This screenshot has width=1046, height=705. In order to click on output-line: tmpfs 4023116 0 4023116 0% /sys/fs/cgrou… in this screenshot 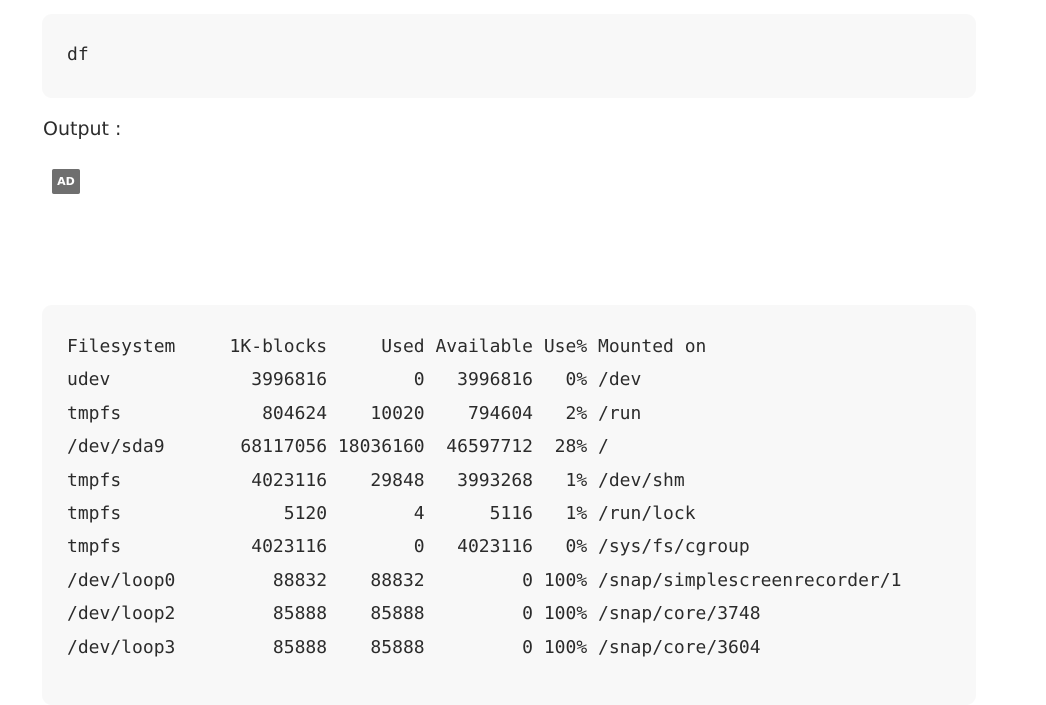, I will do `click(408, 547)`.